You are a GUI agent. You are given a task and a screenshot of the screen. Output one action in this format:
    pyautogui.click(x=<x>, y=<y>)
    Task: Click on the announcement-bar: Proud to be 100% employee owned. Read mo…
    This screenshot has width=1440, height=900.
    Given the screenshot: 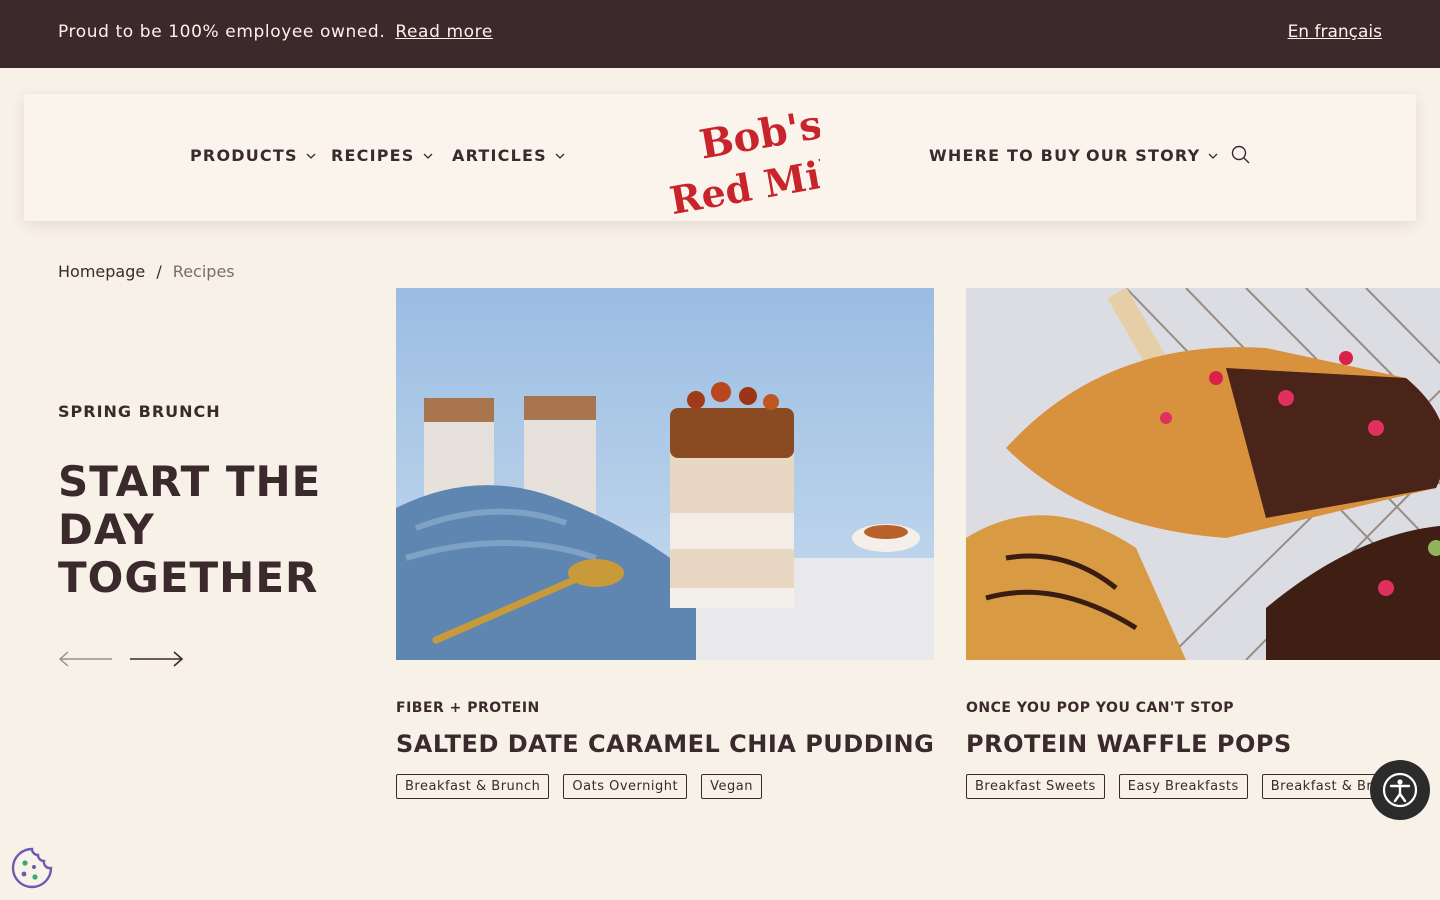 What is the action you would take?
    pyautogui.click(x=720, y=34)
    